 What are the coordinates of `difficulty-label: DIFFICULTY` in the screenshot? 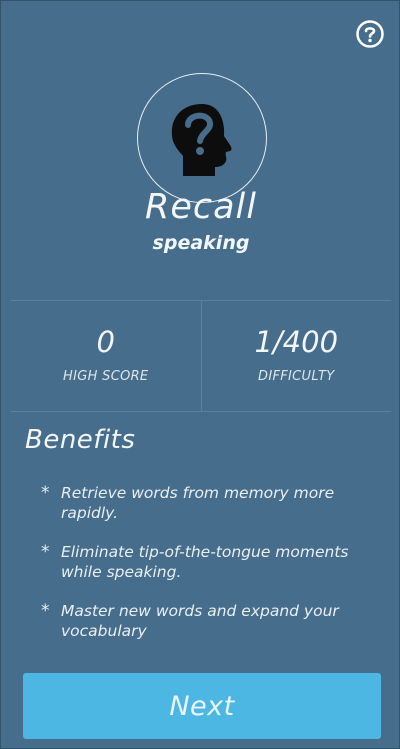 It's located at (296, 376).